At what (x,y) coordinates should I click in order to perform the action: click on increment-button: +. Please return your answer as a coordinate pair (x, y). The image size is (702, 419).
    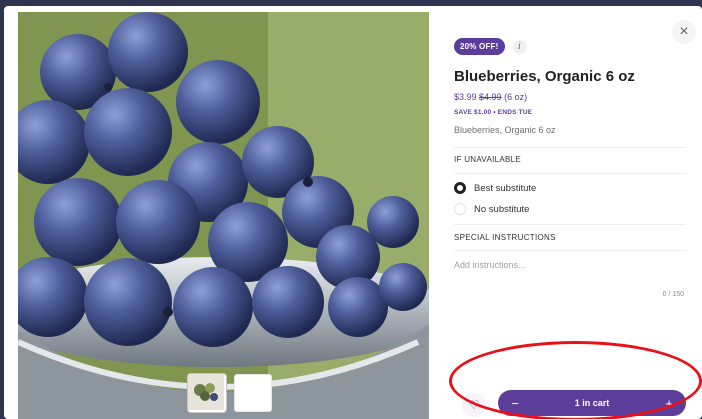
    Looking at the image, I should click on (669, 403).